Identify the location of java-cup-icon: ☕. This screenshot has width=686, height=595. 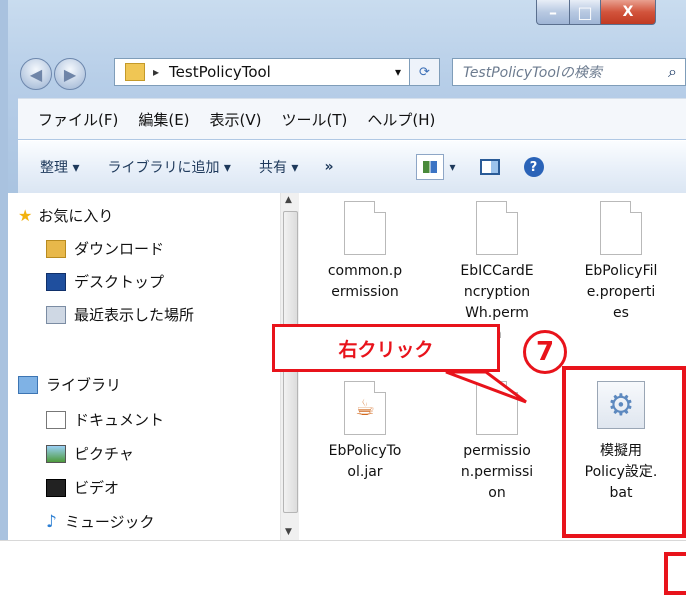
(365, 408).